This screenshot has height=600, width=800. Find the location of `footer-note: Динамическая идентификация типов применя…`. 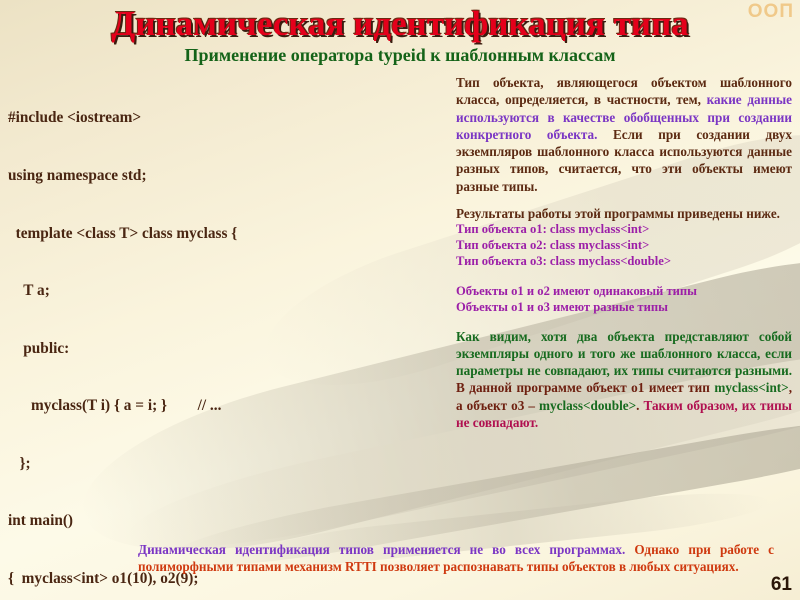

footer-note: Динамическая идентификация типов применя… is located at coordinates (456, 558).